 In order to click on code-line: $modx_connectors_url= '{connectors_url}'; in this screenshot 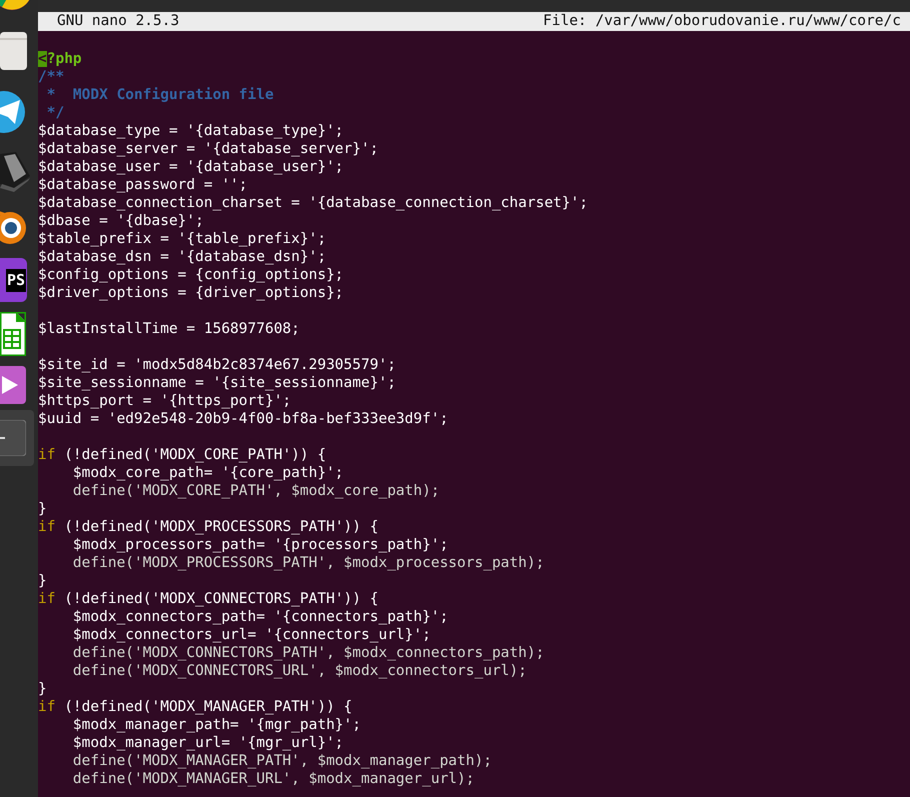, I will do `click(252, 635)`.